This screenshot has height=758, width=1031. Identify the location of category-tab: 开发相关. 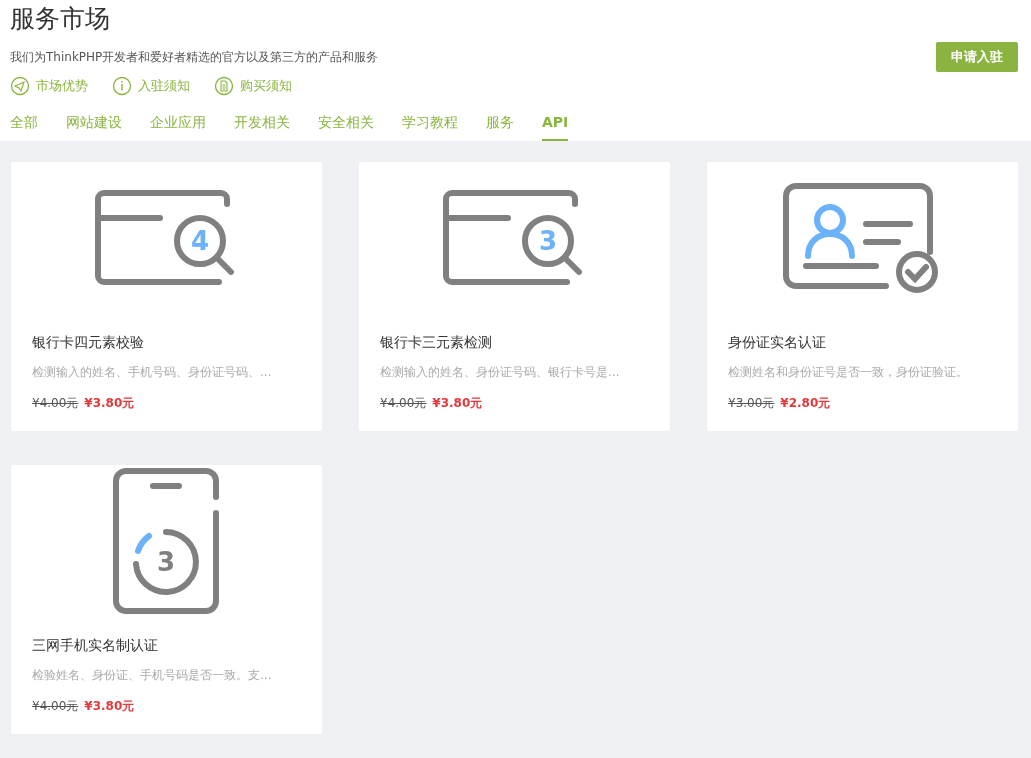
(262, 126).